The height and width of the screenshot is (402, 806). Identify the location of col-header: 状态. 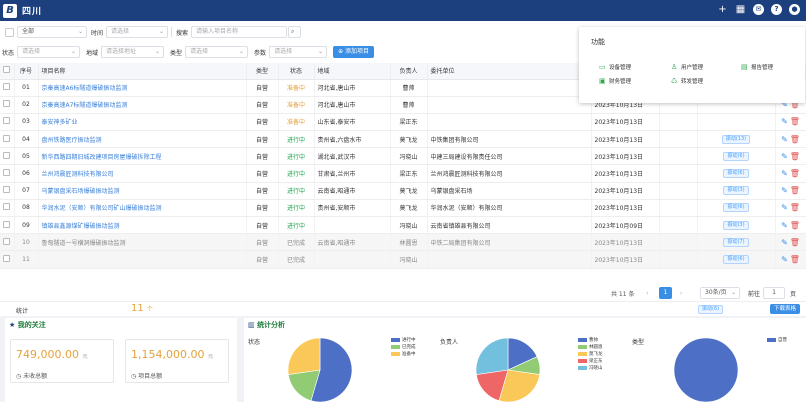
(296, 71).